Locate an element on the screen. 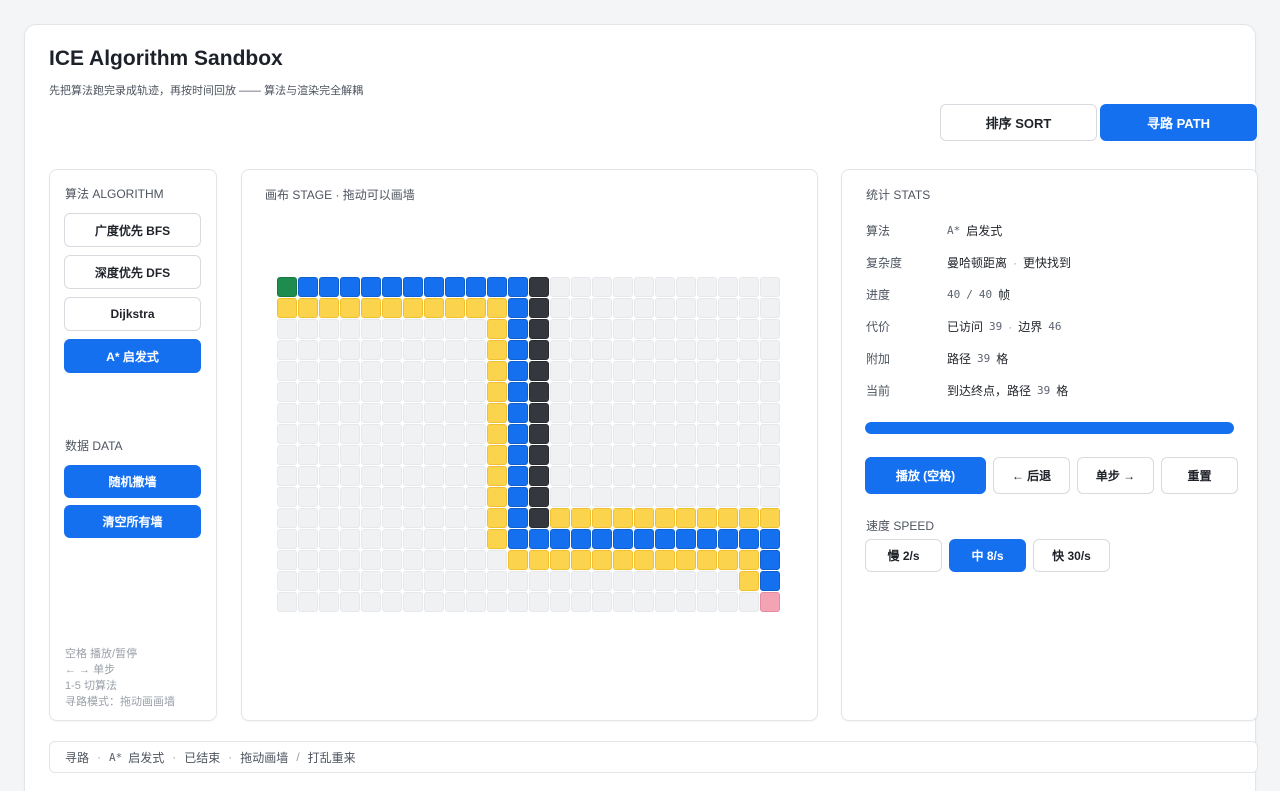 The image size is (1280, 791). algo-dijkstra-button: Dijkstra is located at coordinates (132, 314).